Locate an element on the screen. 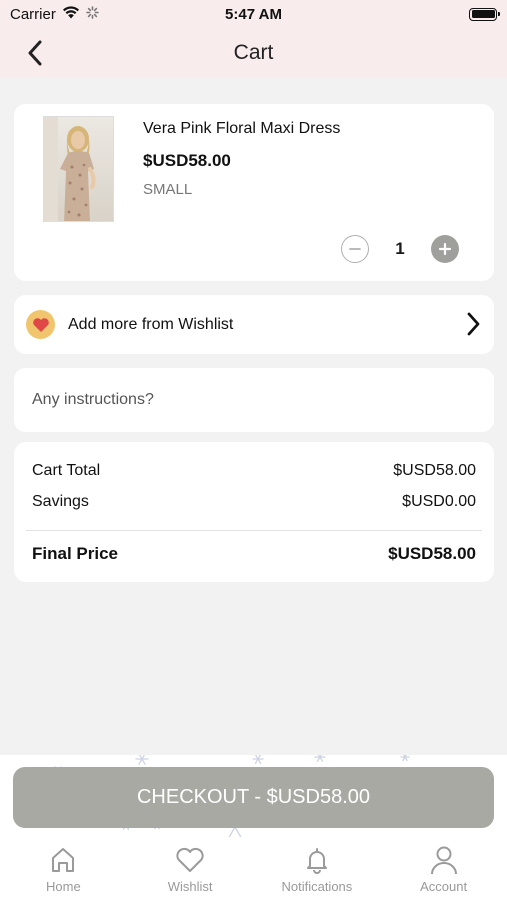 This screenshot has width=507, height=900. tab-home: Home is located at coordinates (63, 871).